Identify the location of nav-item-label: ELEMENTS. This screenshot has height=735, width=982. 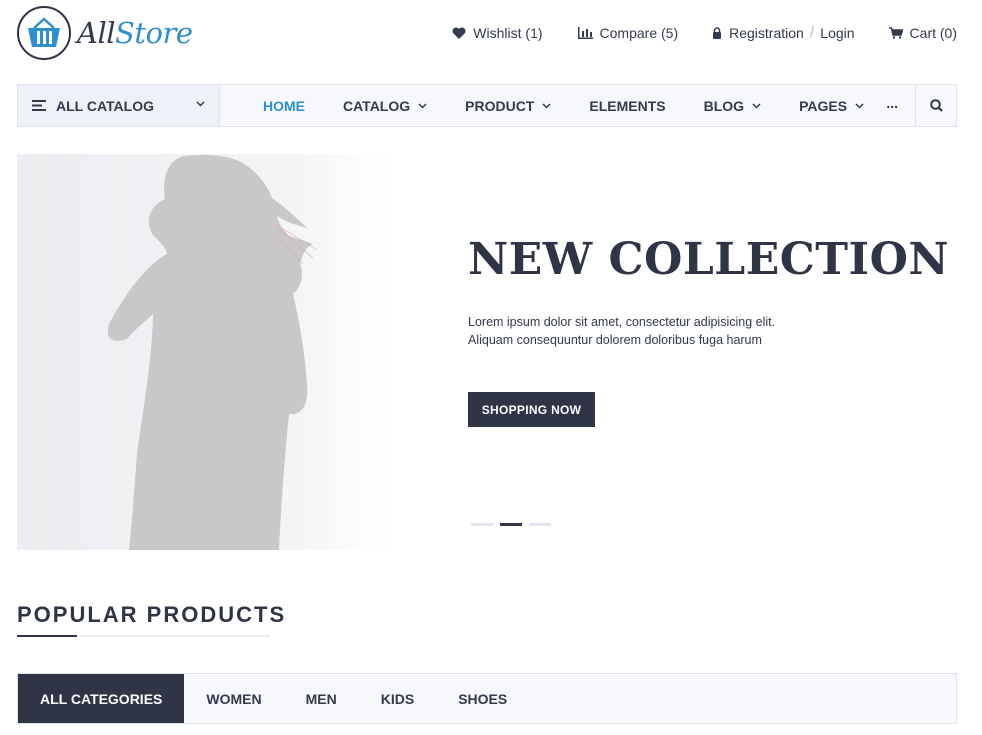
(627, 105).